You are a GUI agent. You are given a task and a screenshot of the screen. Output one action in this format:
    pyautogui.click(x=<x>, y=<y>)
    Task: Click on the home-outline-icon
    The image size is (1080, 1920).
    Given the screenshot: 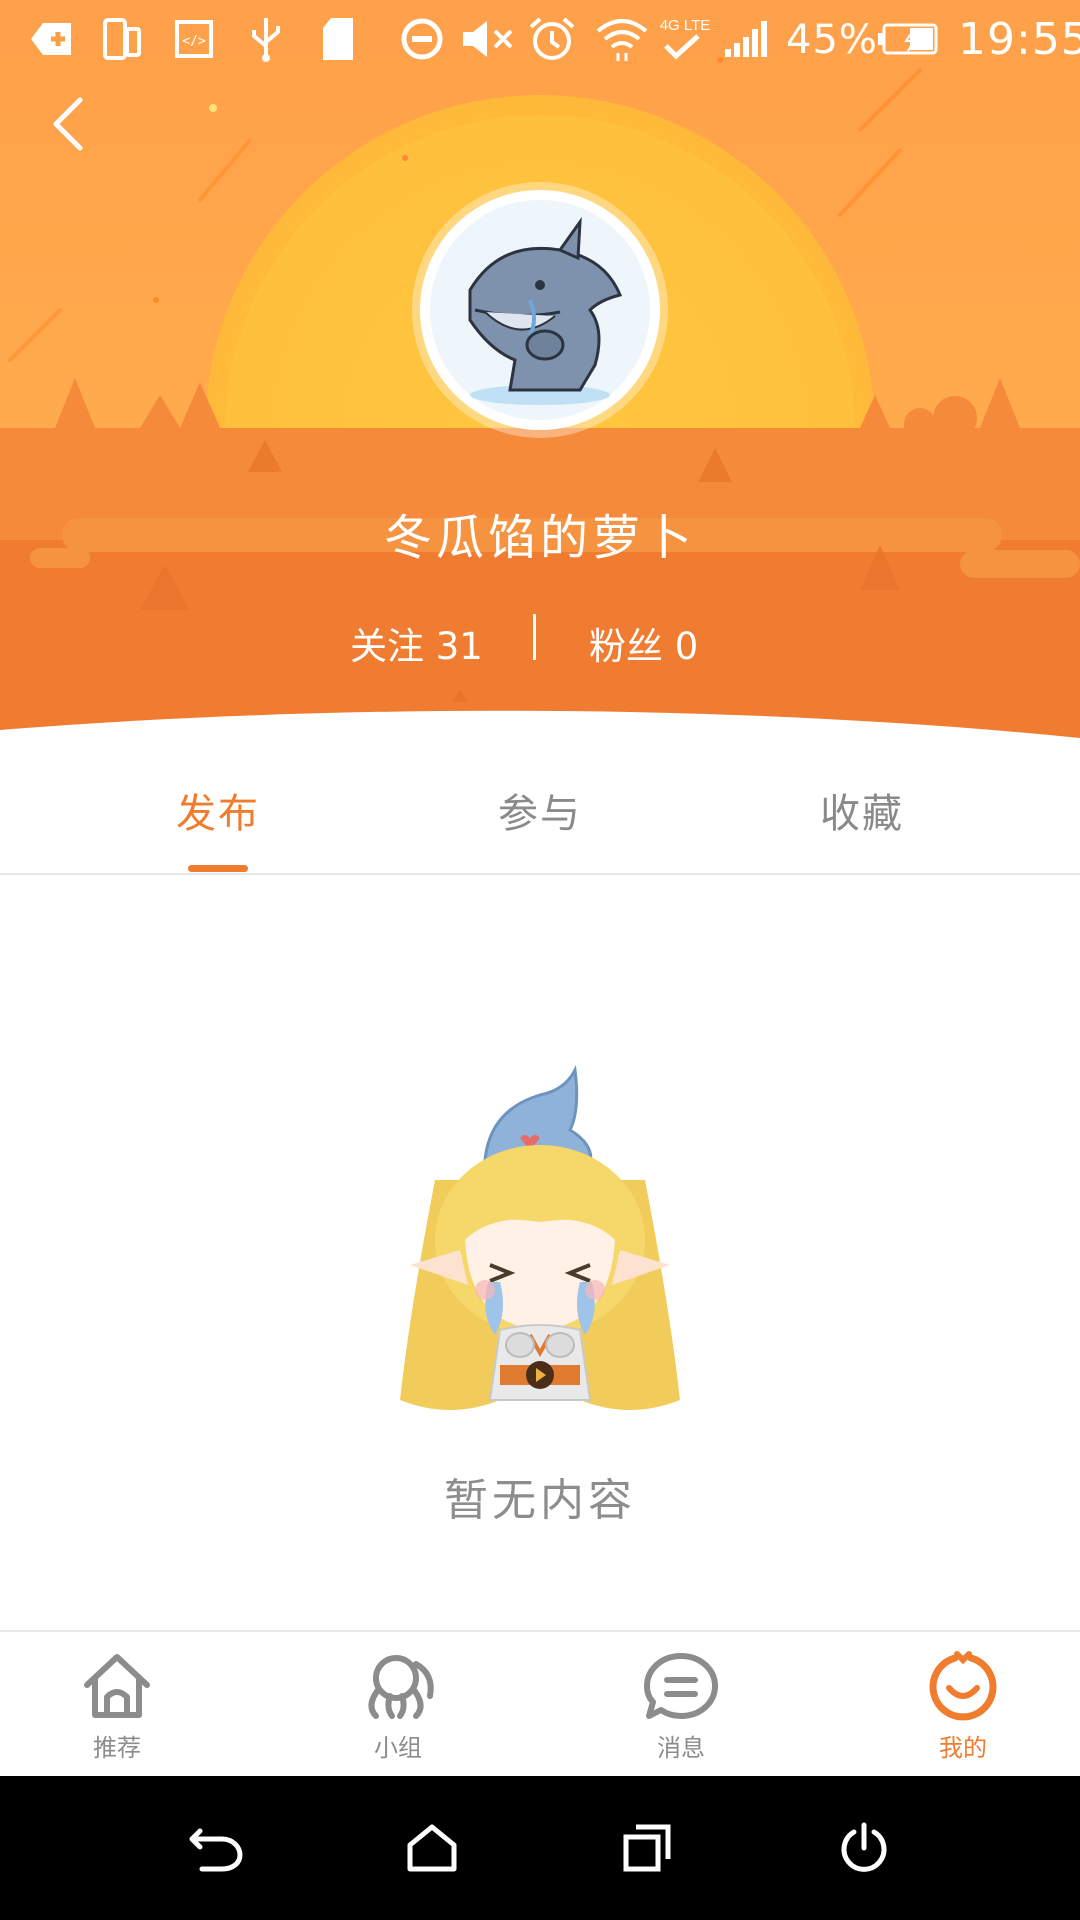 What is the action you would take?
    pyautogui.click(x=432, y=1848)
    